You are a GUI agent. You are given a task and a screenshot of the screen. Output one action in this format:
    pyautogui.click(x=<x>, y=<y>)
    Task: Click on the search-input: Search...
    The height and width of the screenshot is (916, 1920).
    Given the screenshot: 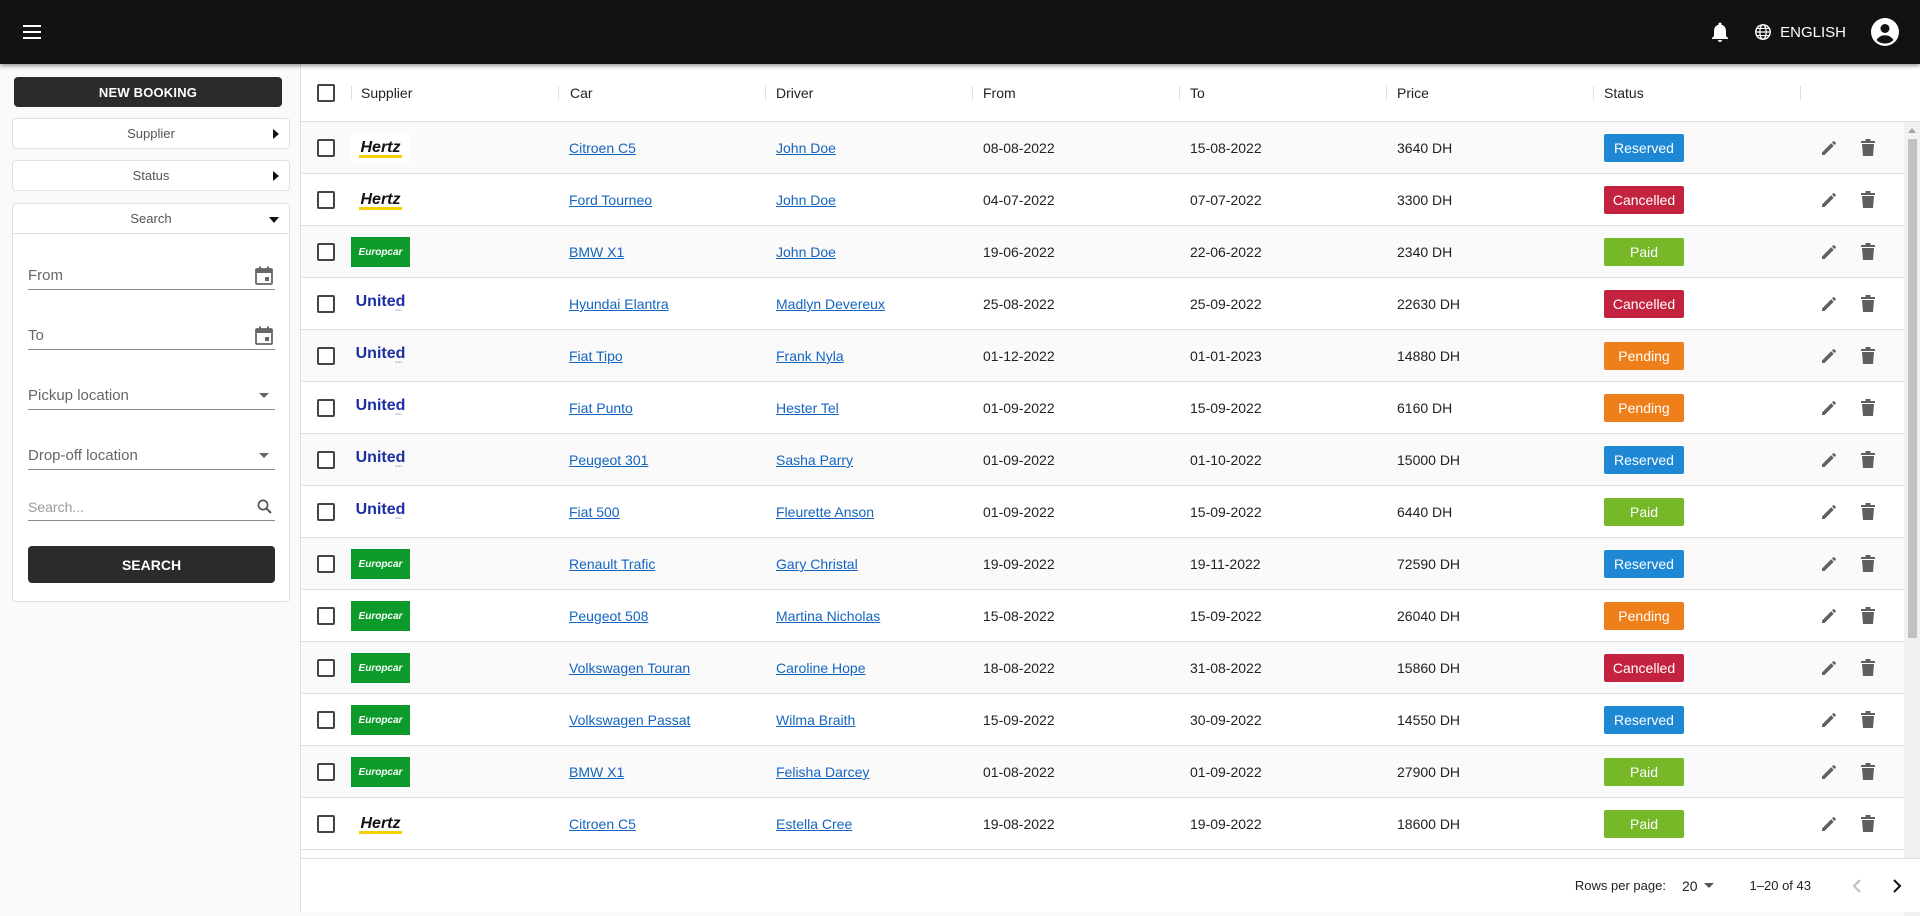 What is the action you would take?
    pyautogui.click(x=151, y=507)
    